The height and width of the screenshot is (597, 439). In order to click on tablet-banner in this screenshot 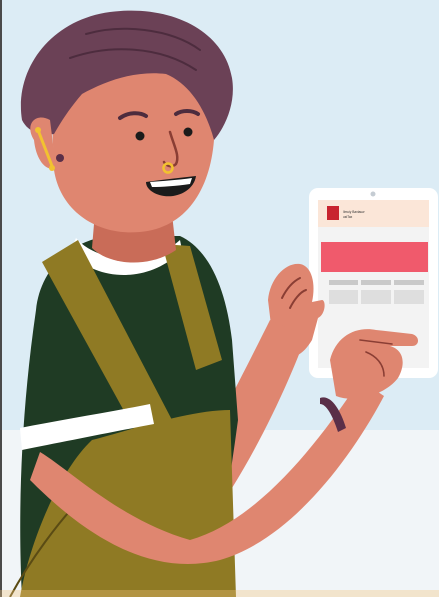, I will do `click(374, 257)`.